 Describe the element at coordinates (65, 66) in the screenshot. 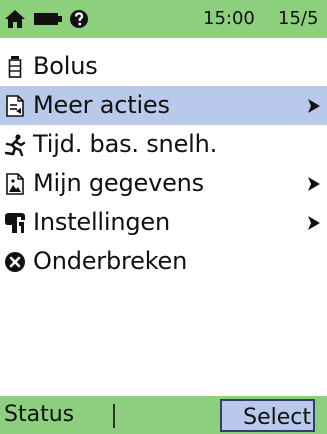

I see `menu-item-label: Bolus` at that location.